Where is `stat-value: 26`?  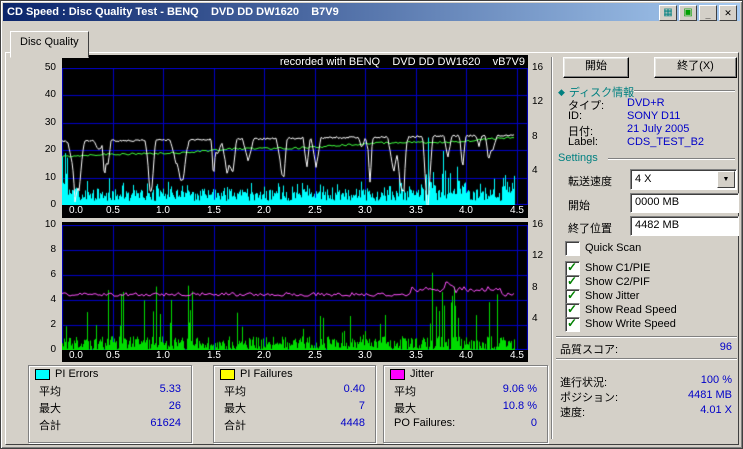 stat-value: 26 is located at coordinates (174, 406).